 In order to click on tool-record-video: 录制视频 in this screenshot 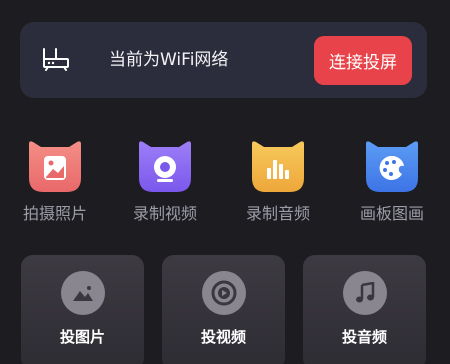, I will do `click(165, 184)`.